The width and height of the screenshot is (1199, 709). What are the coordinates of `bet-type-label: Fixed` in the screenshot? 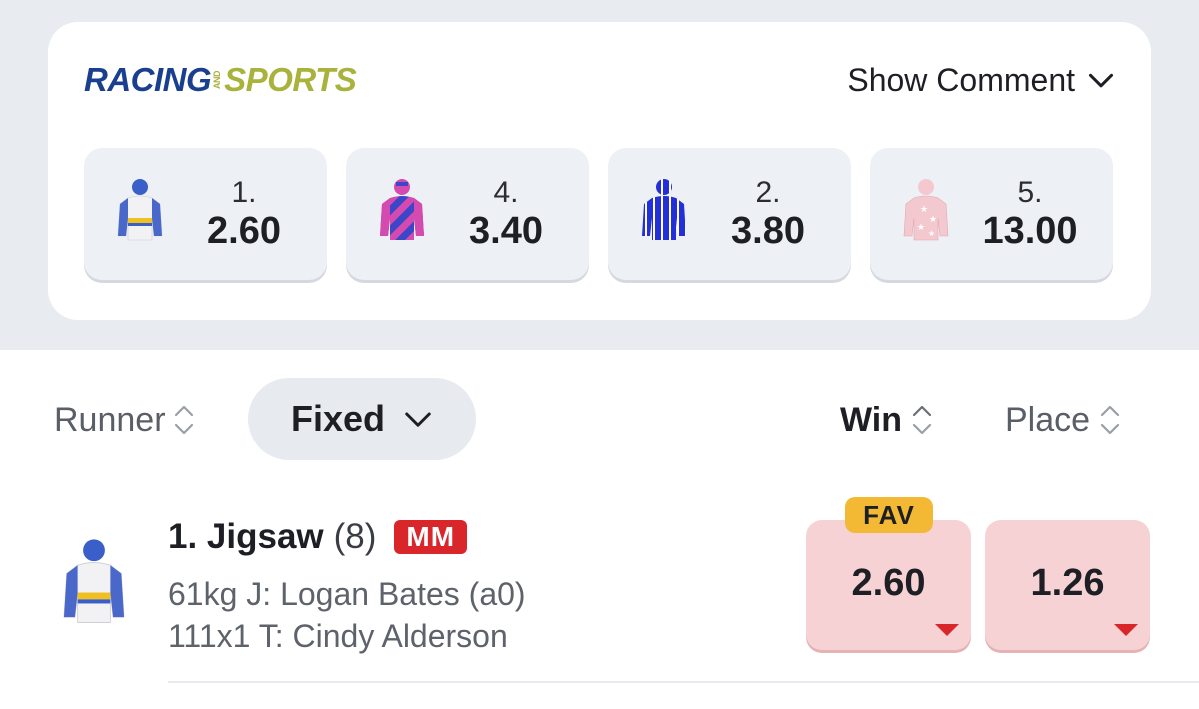 It's located at (338, 418).